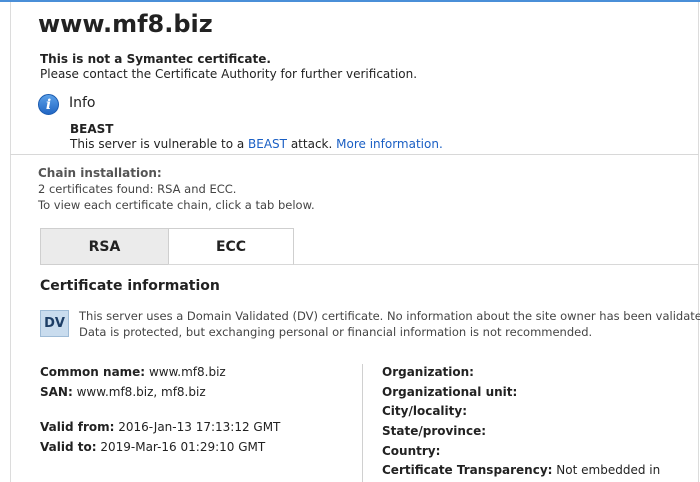 This screenshot has height=482, width=700. I want to click on beast-link: BEAST, so click(267, 144).